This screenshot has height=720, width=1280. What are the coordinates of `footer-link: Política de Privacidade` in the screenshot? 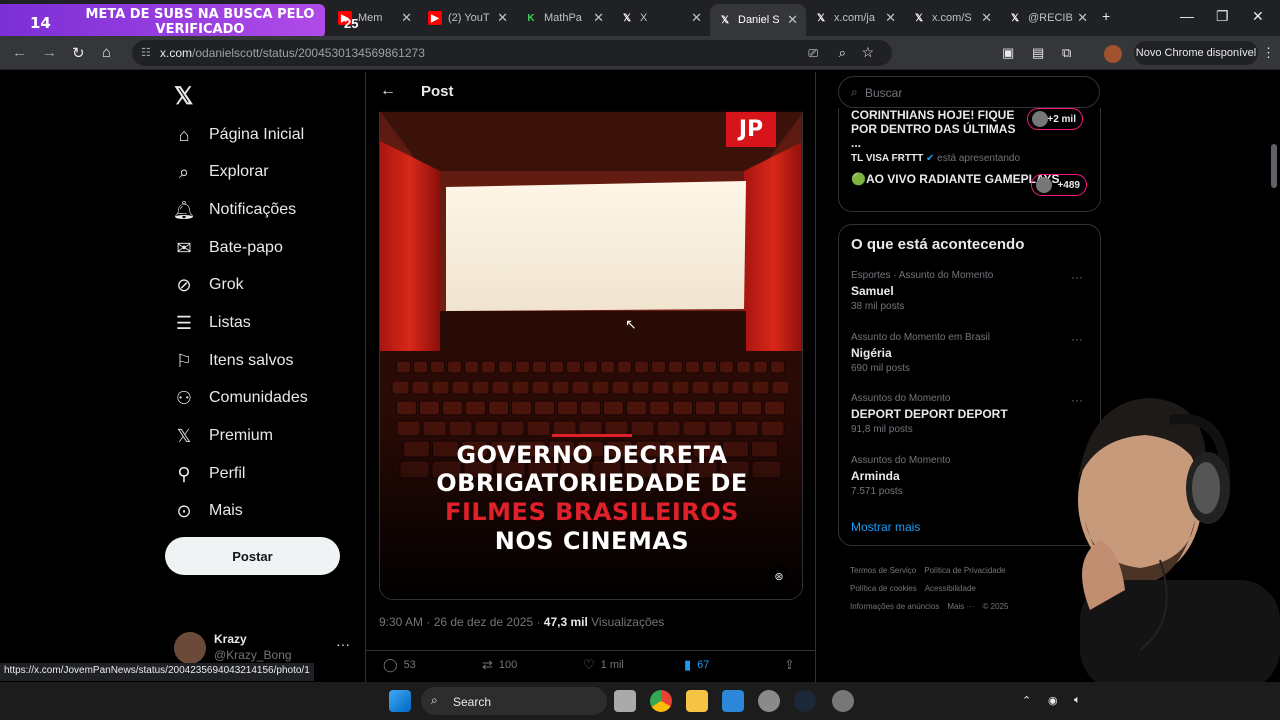 It's located at (964, 570).